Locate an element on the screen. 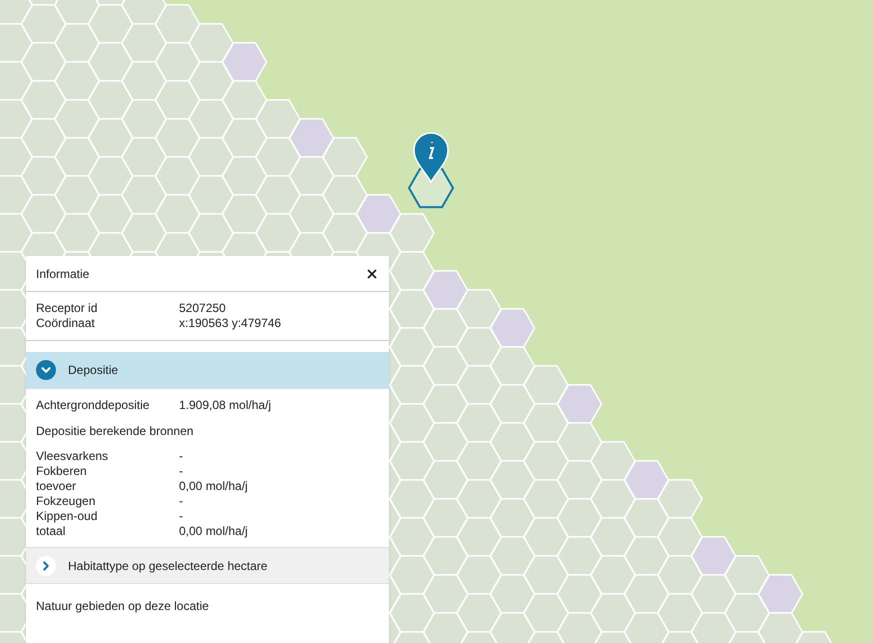 The height and width of the screenshot is (643, 873). field-label: Fokberen is located at coordinates (62, 471).